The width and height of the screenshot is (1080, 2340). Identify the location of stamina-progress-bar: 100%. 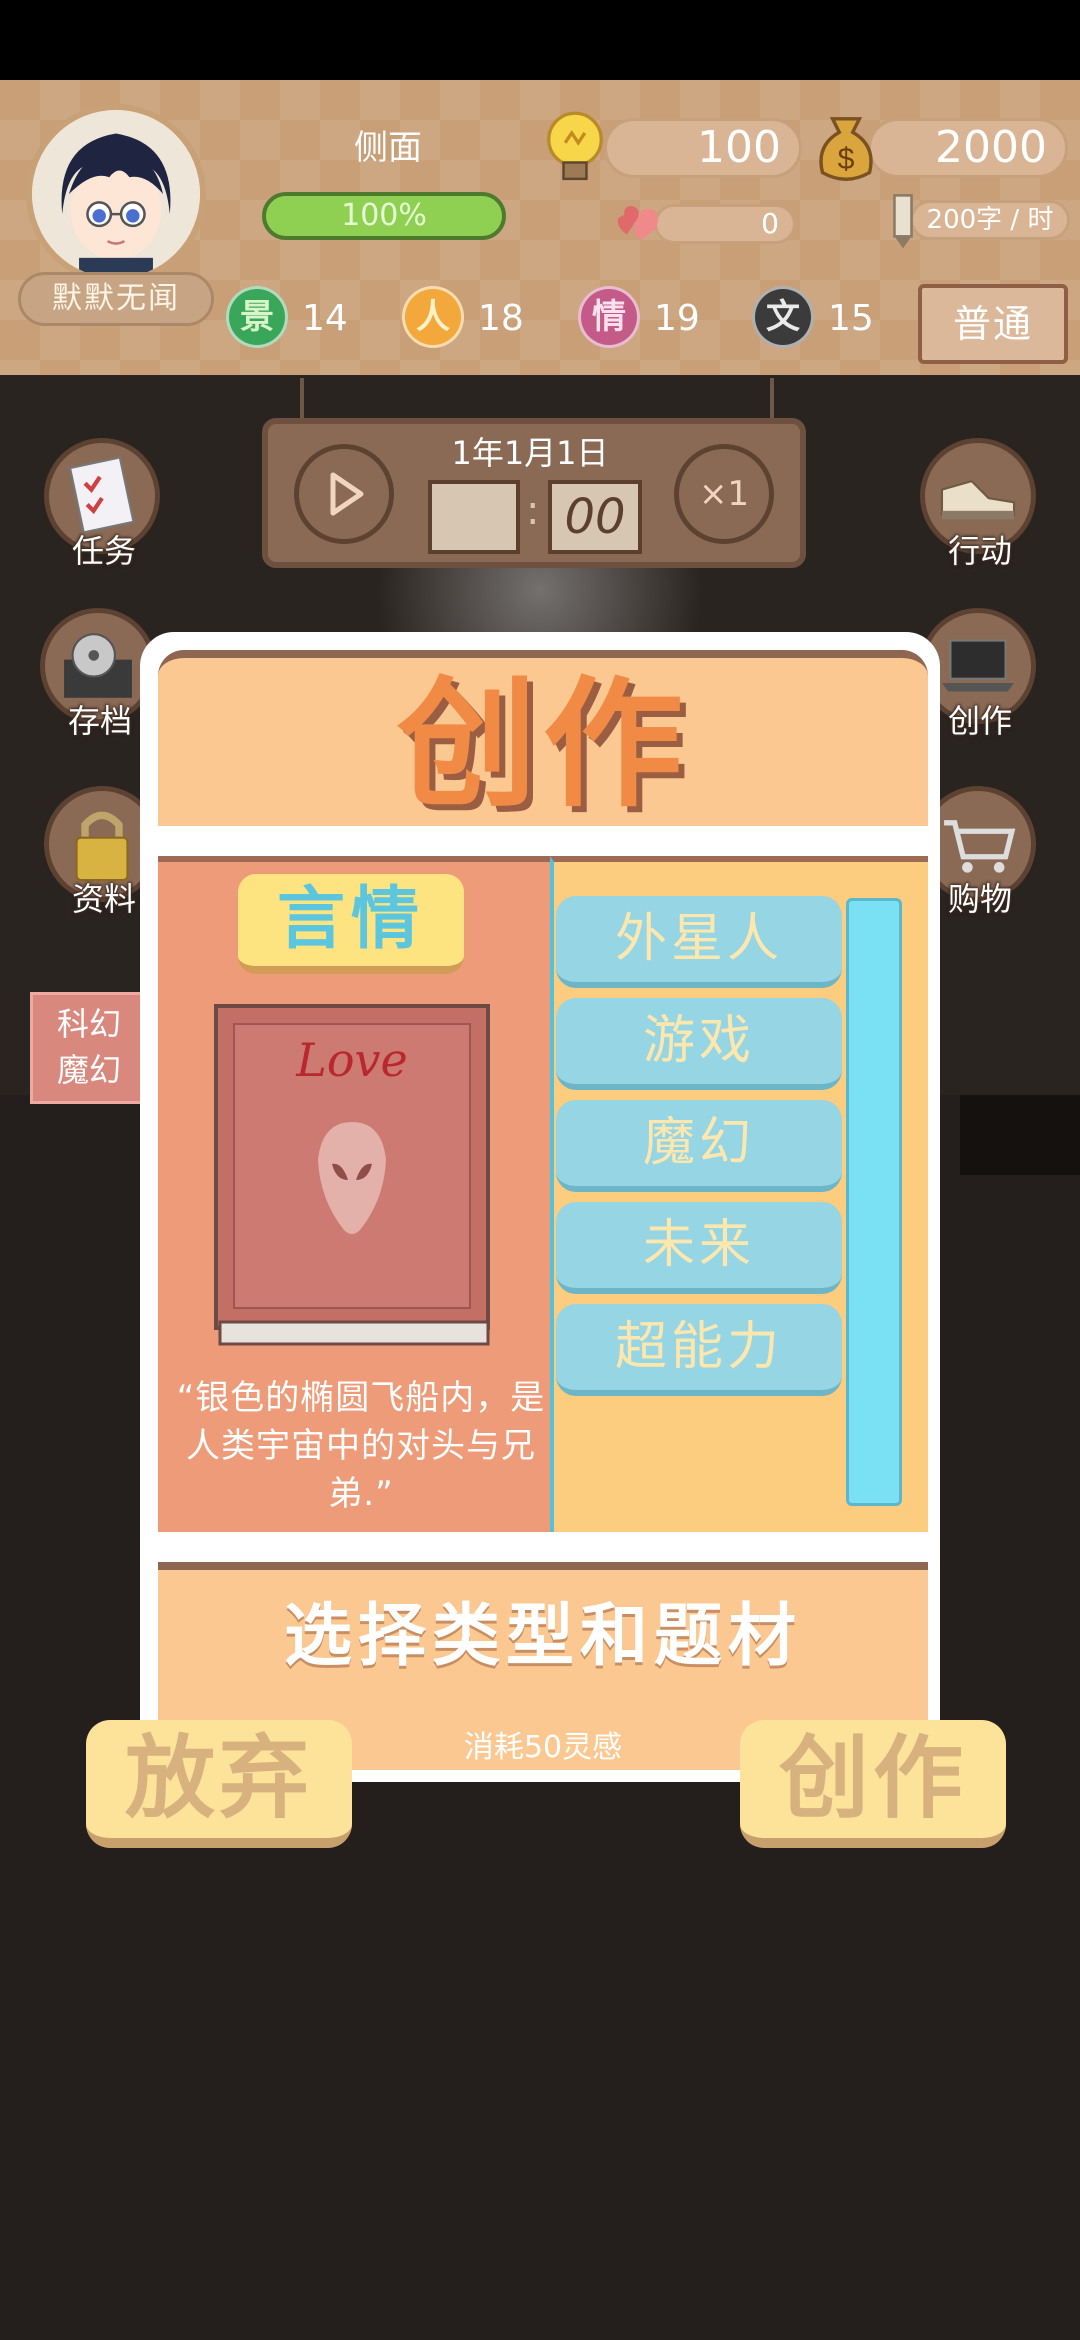
(384, 216).